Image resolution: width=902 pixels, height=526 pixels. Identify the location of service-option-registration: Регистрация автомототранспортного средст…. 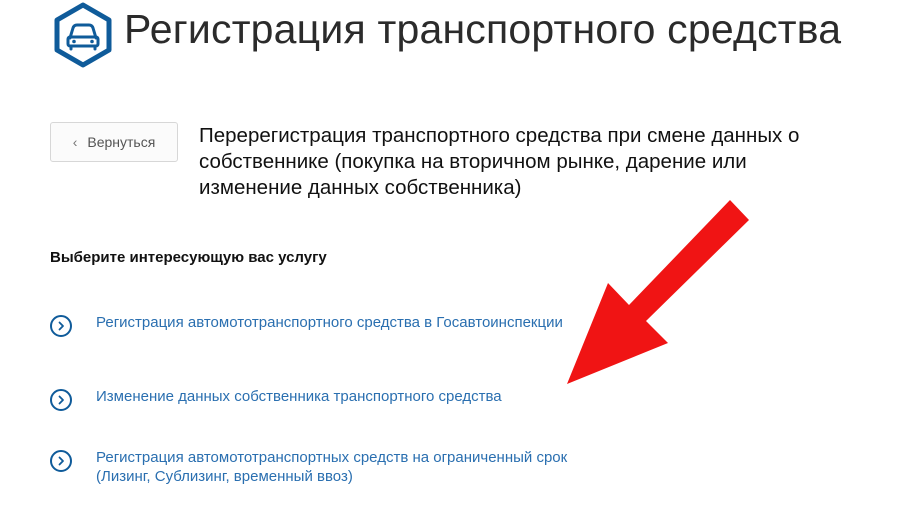
(333, 325).